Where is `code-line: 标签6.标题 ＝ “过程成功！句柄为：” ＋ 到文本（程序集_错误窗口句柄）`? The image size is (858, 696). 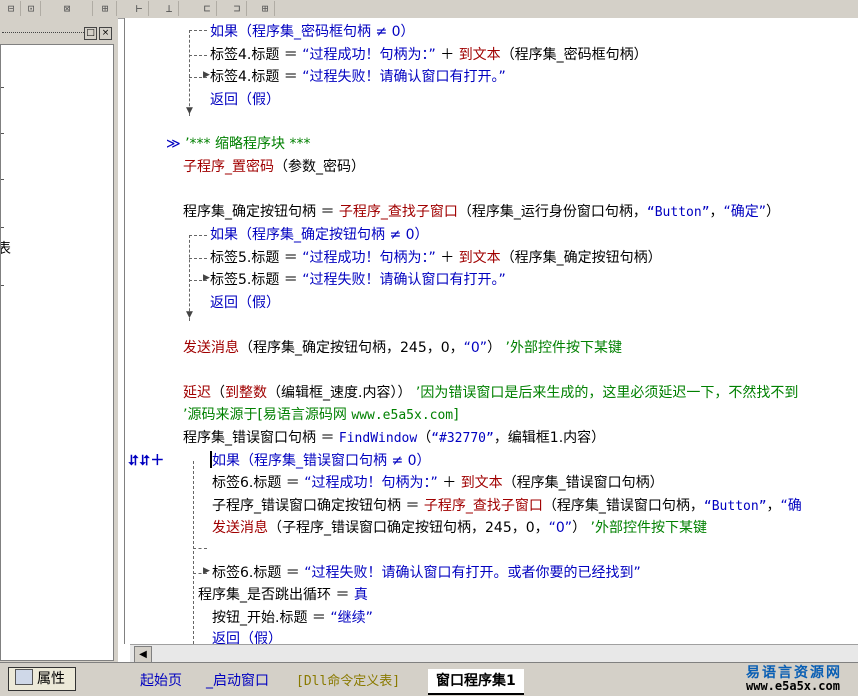 code-line: 标签6.标题 ＝ “过程成功！句柄为：” ＋ 到文本（程序集_错误窗口句柄） is located at coordinates (438, 483).